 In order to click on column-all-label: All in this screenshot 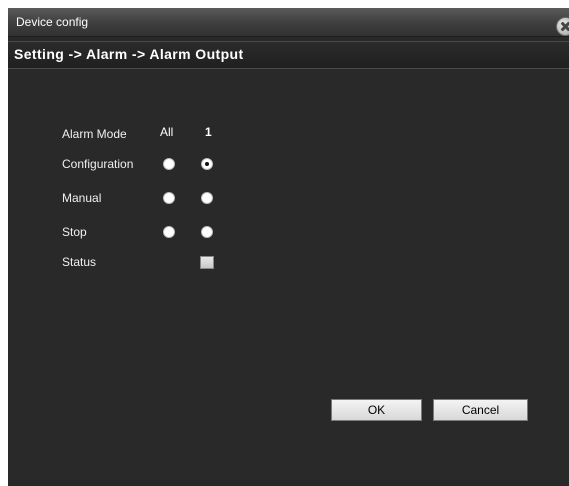, I will do `click(167, 132)`.